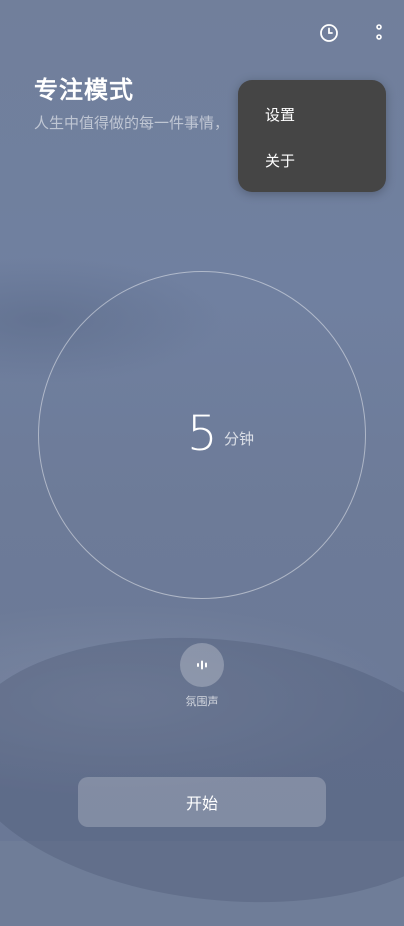 The height and width of the screenshot is (926, 404). What do you see at coordinates (312, 136) in the screenshot?
I see `overflow-menu: 设置 关于` at bounding box center [312, 136].